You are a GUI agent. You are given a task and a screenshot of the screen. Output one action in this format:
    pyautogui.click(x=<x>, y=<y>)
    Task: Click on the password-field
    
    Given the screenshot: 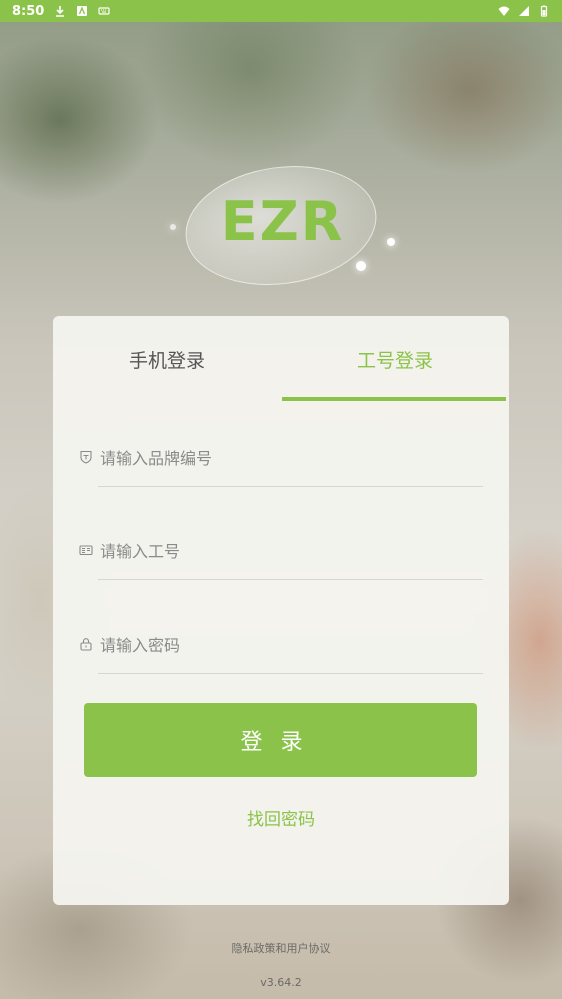 What is the action you would take?
    pyautogui.click(x=282, y=658)
    